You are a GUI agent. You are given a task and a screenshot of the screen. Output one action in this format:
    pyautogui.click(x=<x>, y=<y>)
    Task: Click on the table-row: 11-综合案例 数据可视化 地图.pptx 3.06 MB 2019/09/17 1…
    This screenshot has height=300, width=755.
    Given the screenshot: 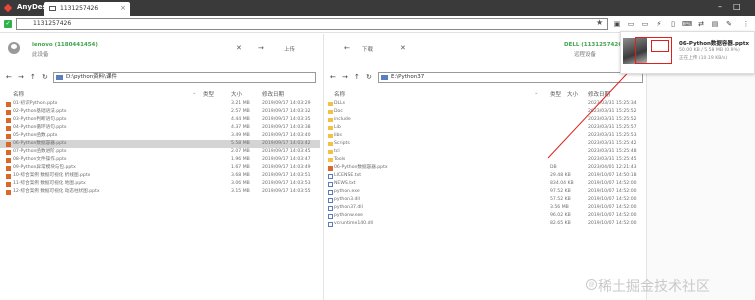 What is the action you would take?
    pyautogui.click(x=160, y=184)
    